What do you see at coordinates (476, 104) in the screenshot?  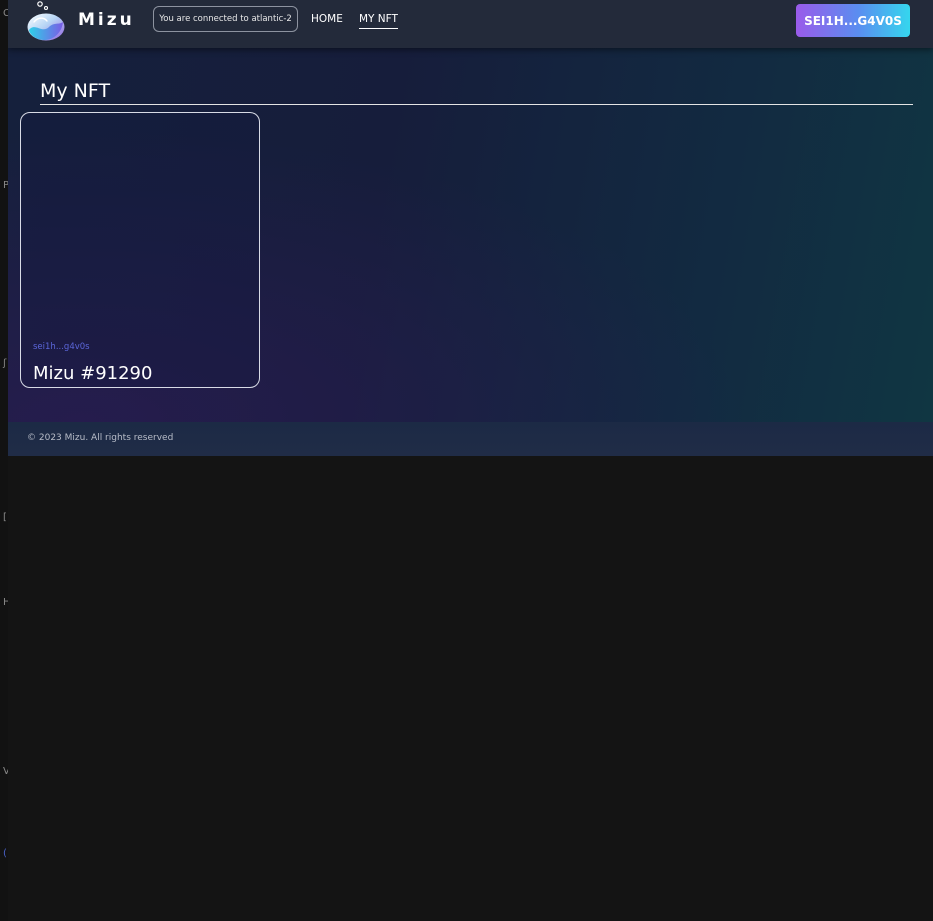 I see `title-divider` at bounding box center [476, 104].